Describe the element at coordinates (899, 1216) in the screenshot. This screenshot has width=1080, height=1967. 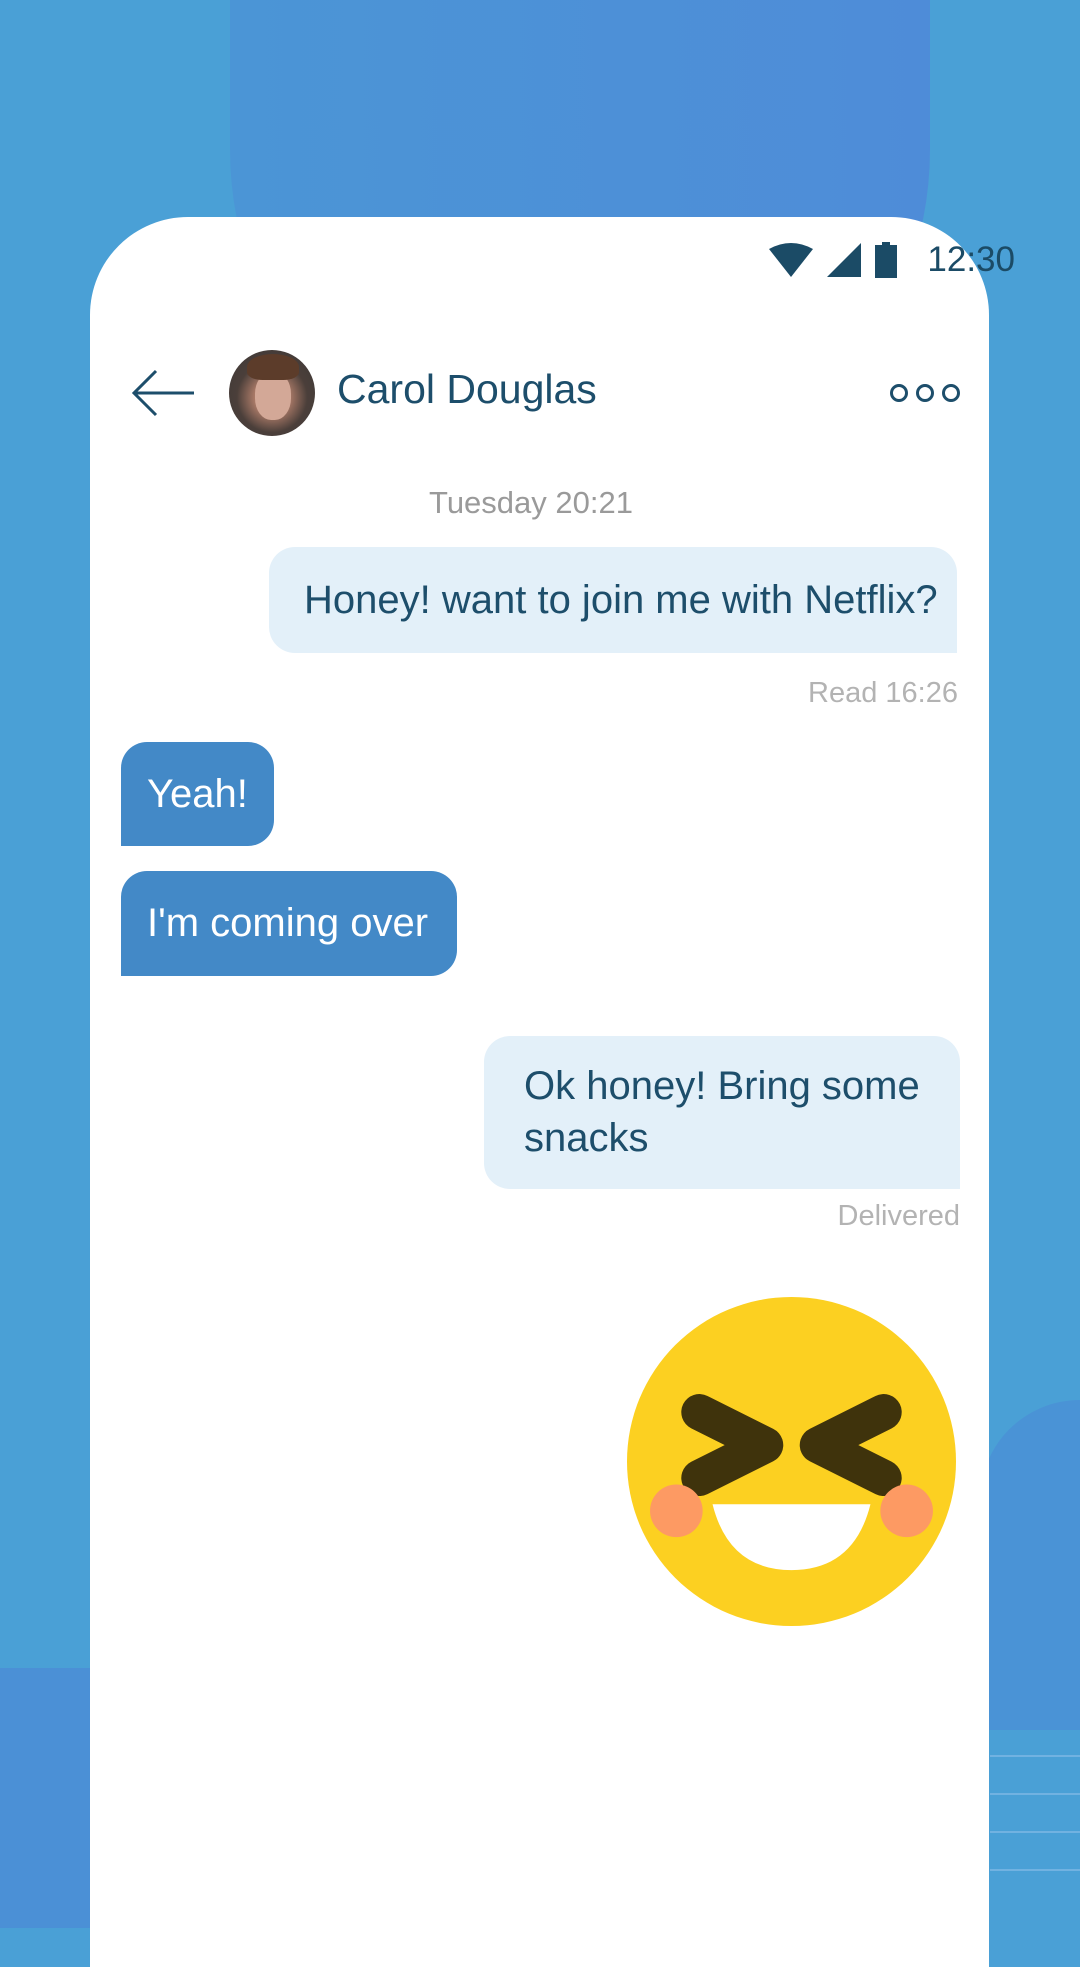
I see `delivery-status: Delivered` at that location.